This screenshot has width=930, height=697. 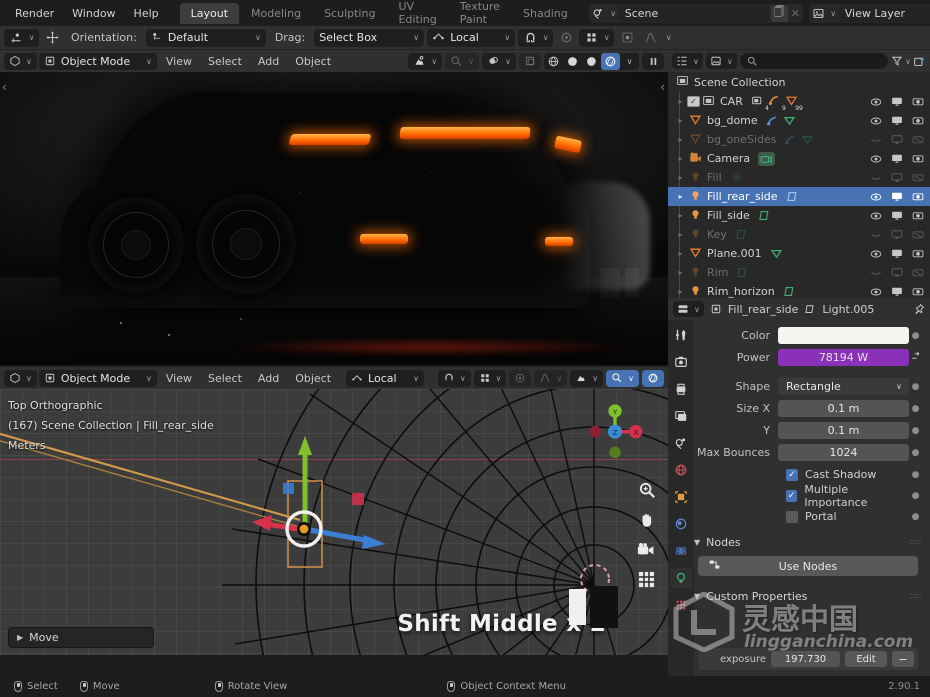 What do you see at coordinates (566, 38) in the screenshot?
I see `proportional-edit-icon` at bounding box center [566, 38].